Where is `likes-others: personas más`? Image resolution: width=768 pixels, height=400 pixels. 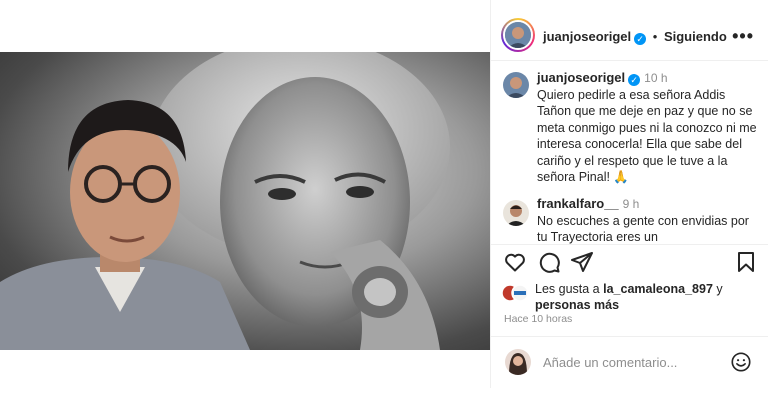 likes-others: personas más is located at coordinates (577, 305).